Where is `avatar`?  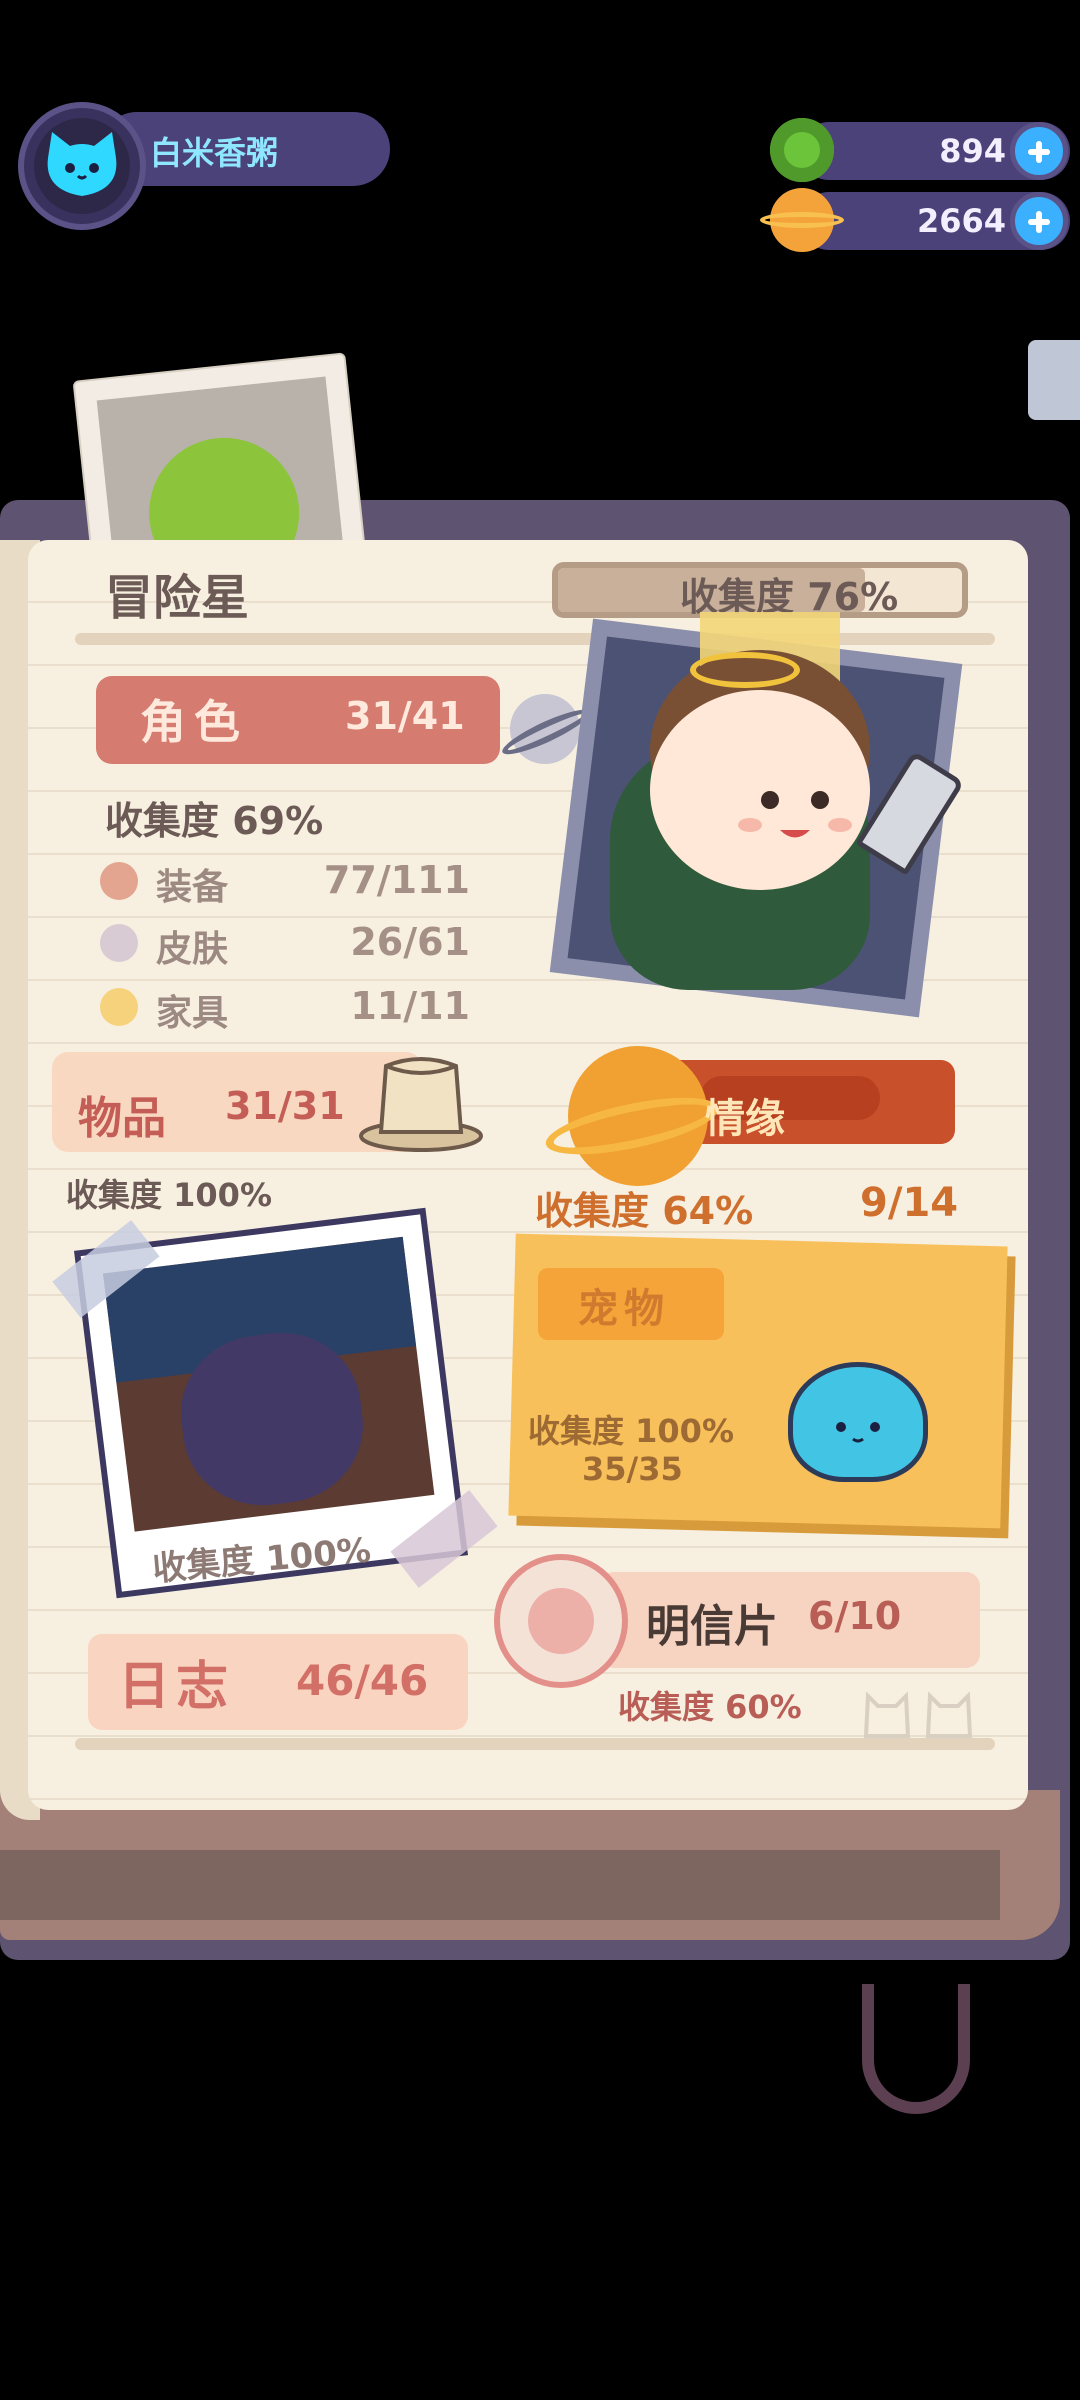
avatar is located at coordinates (82, 166).